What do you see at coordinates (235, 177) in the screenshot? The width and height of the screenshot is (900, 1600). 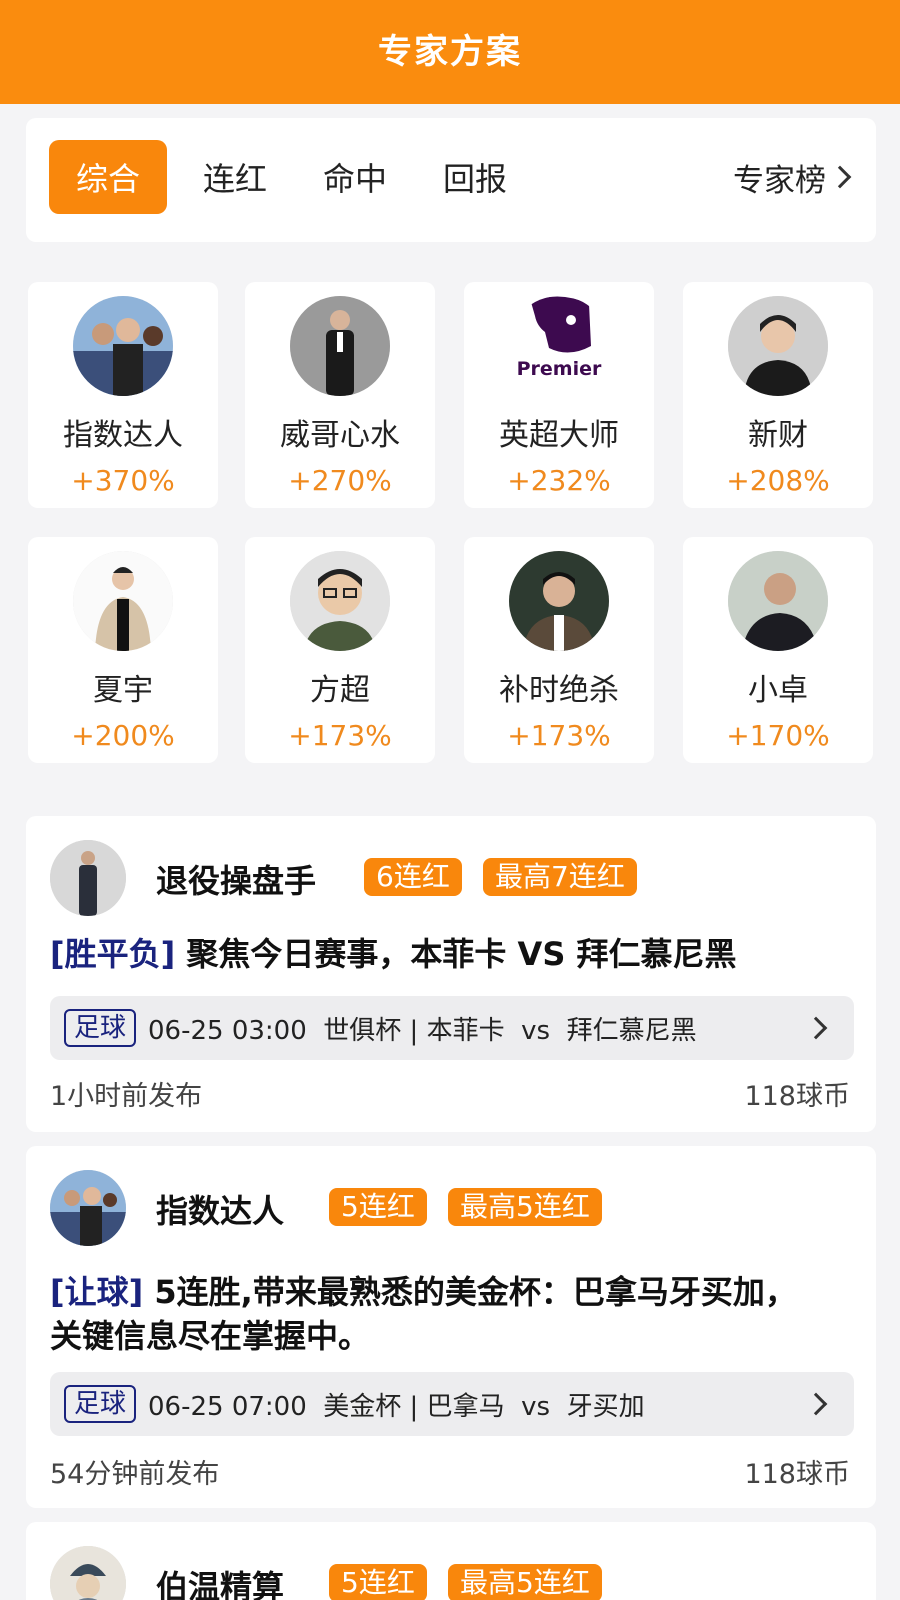 I see `tab-streak: 连红` at bounding box center [235, 177].